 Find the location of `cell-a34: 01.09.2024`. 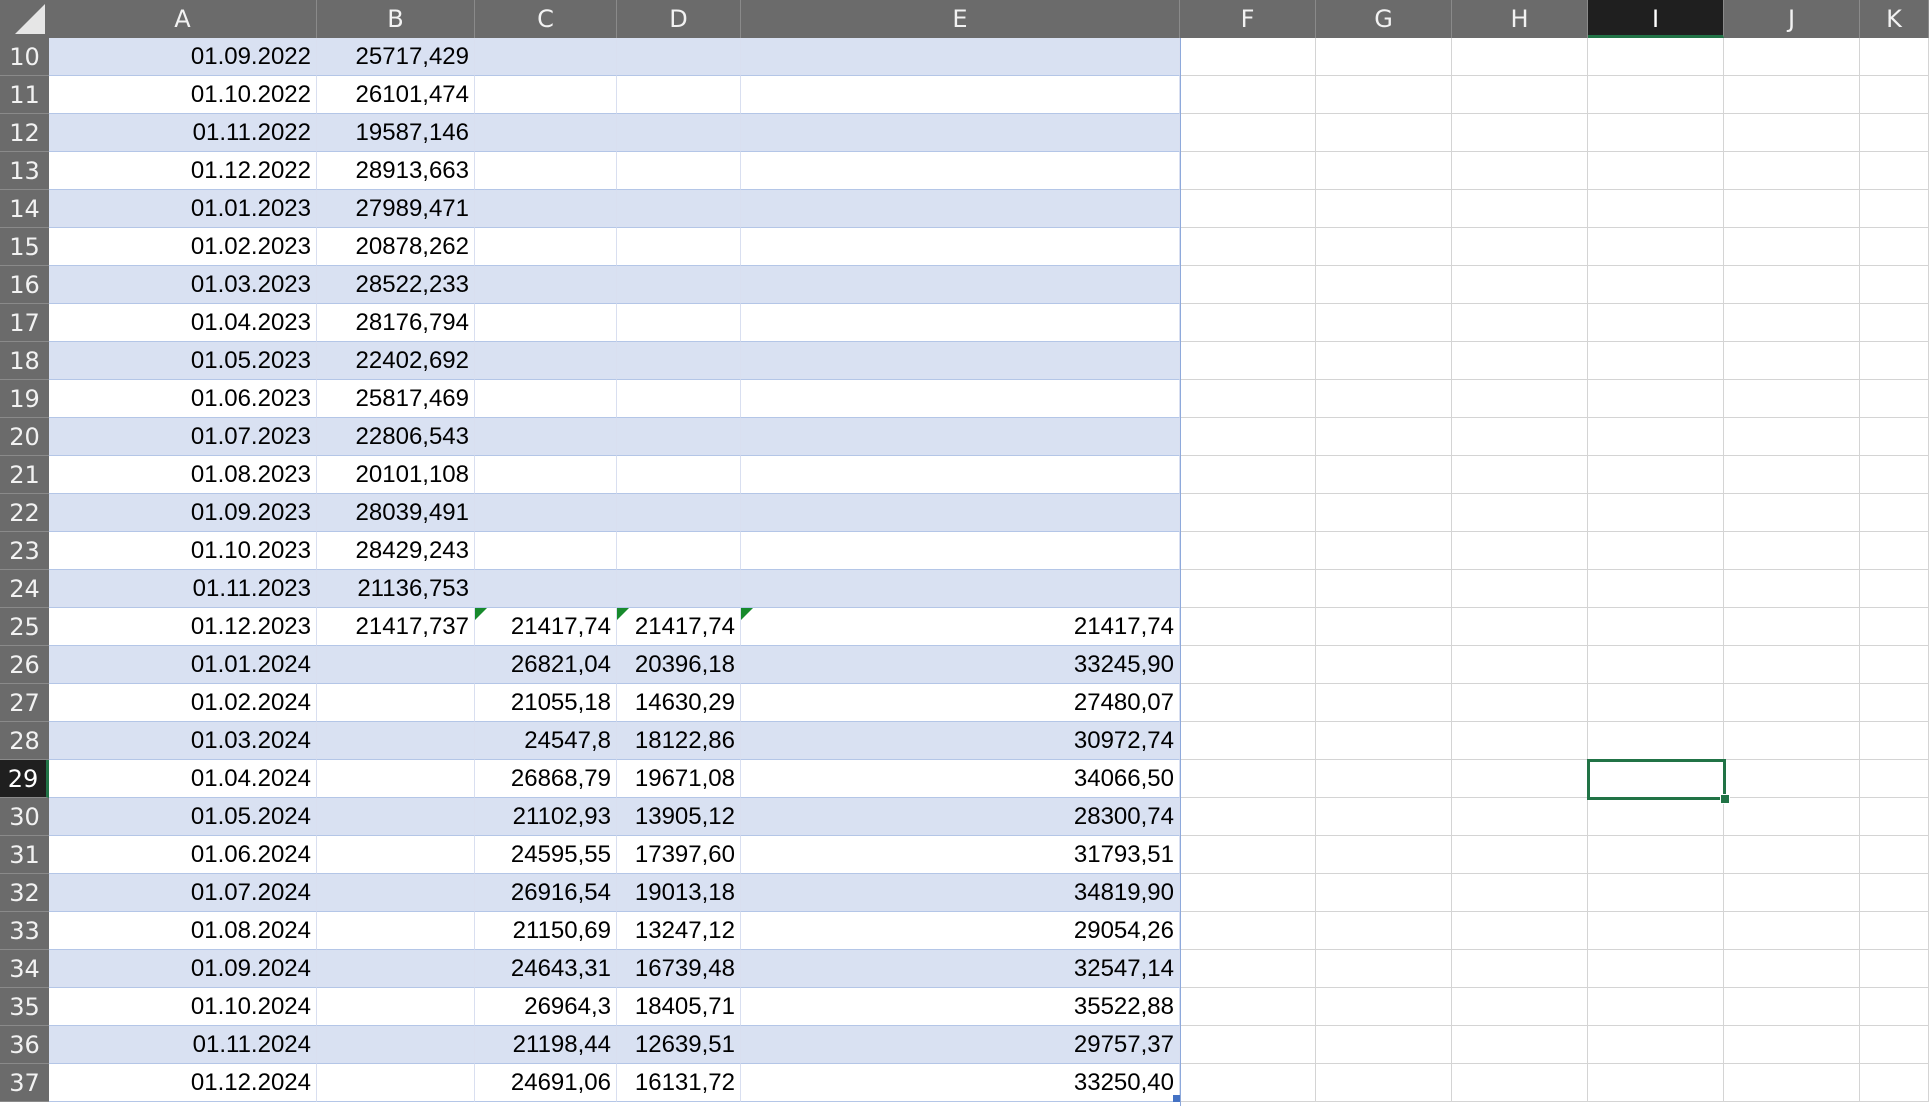

cell-a34: 01.09.2024 is located at coordinates (183, 969).